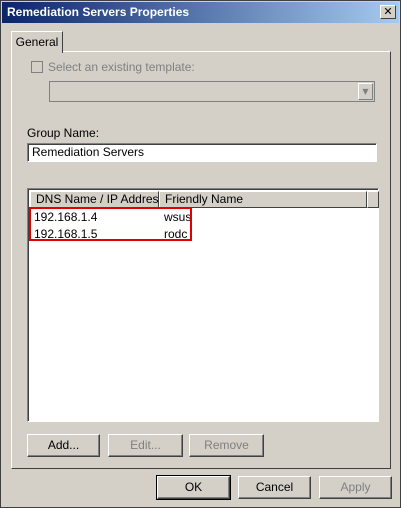  Describe the element at coordinates (193, 487) in the screenshot. I see `ok-button: OK` at that location.